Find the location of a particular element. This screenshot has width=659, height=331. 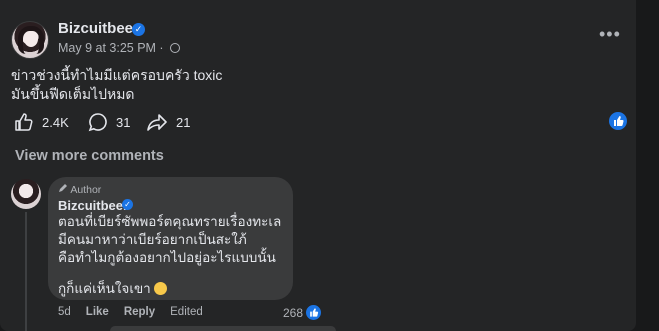

post-text-line: ข่าวช่วงนี้ทำไมมีแต่ครอบครัว toxic is located at coordinates (117, 75).